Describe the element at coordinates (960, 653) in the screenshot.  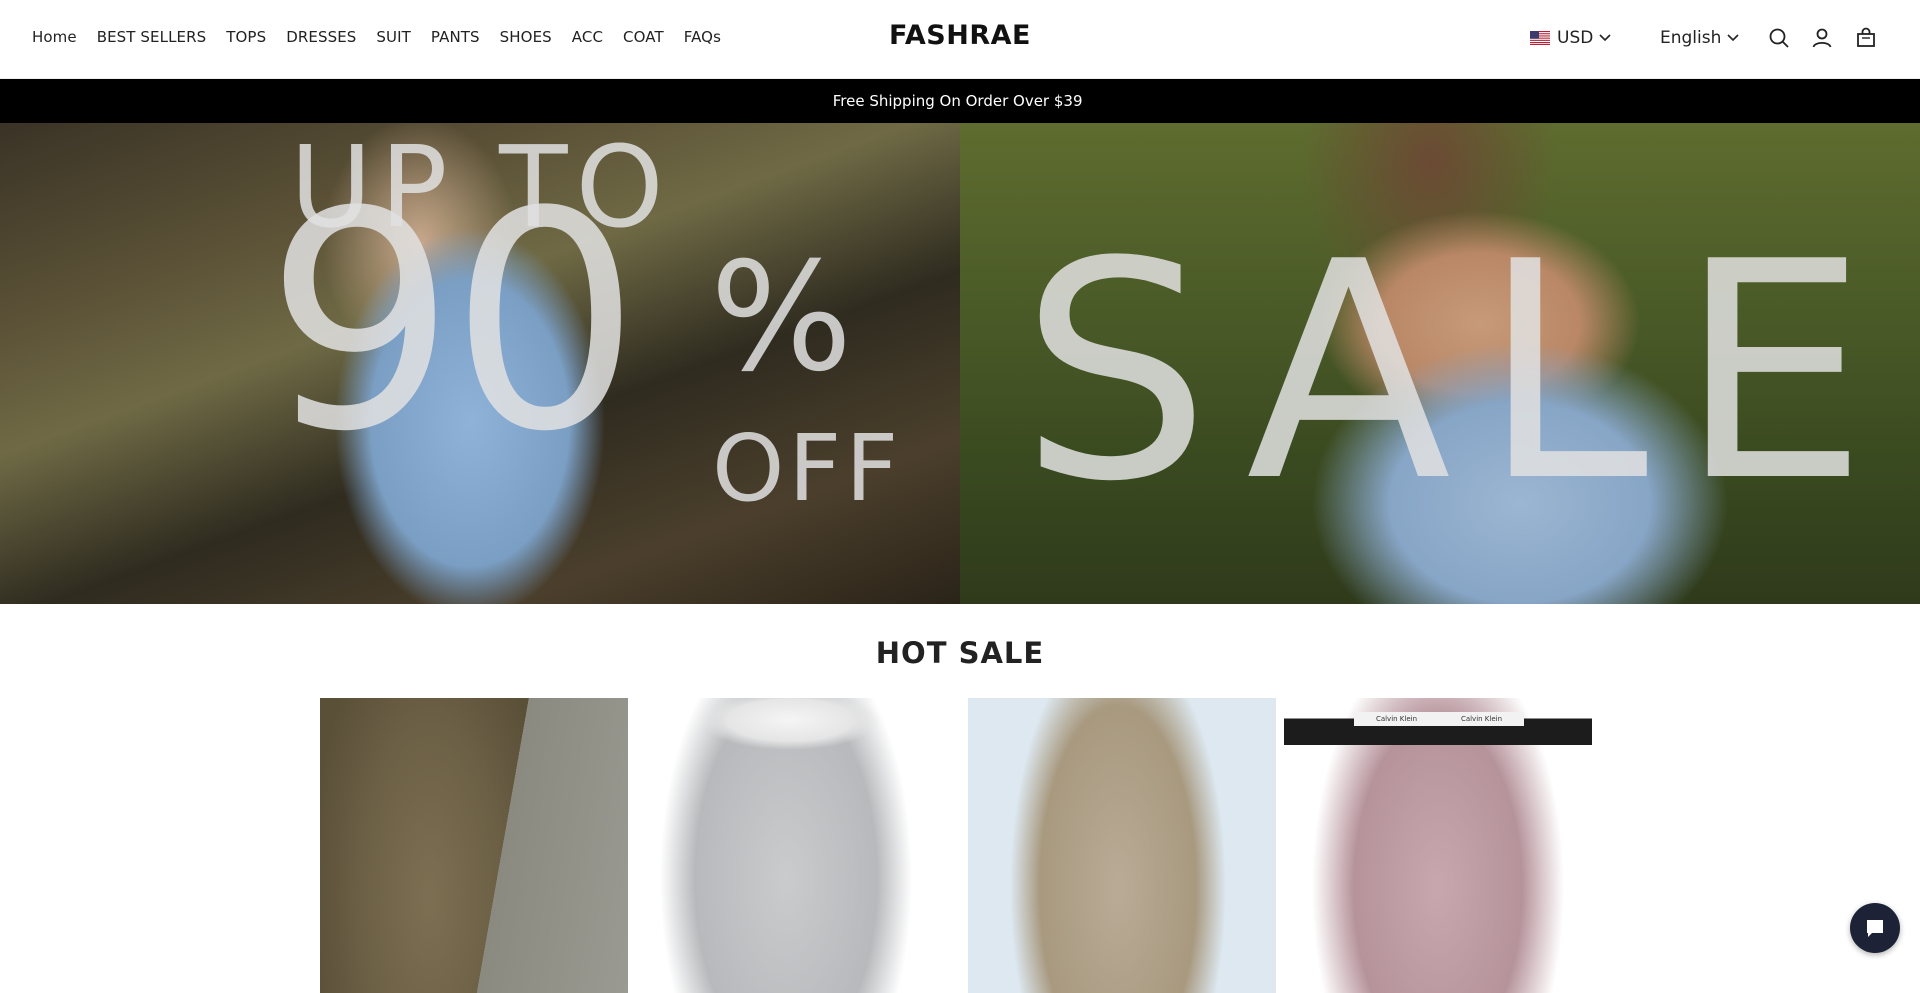
I see `section-title-hot-sale: HOT SALE` at that location.